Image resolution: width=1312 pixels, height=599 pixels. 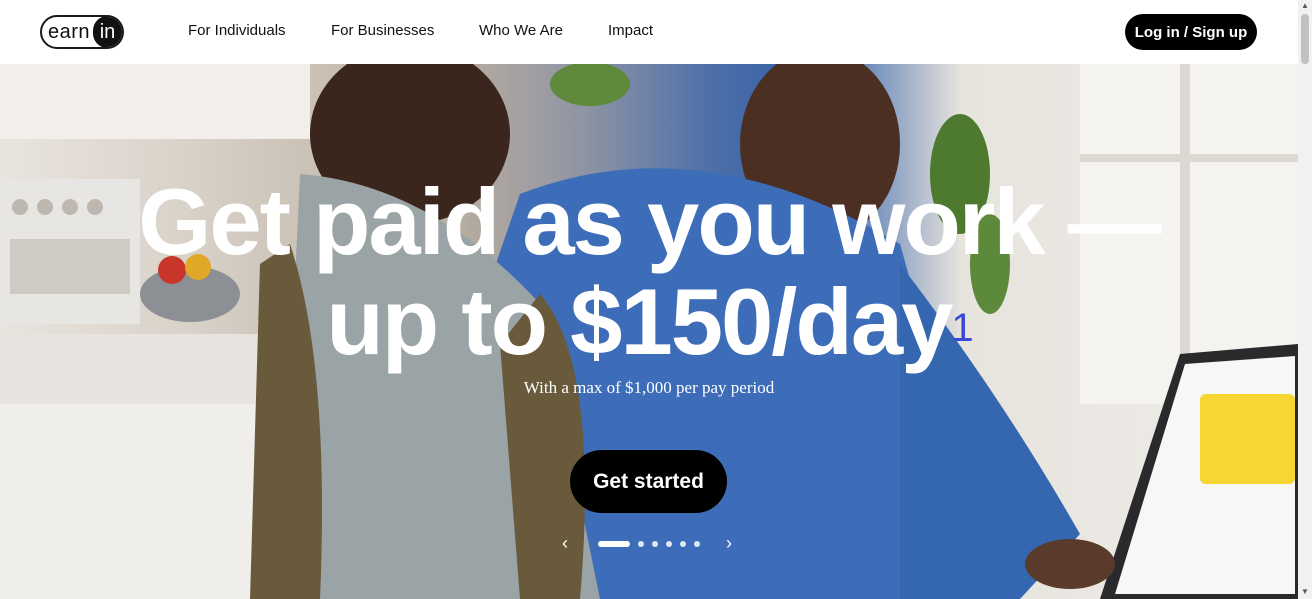 What do you see at coordinates (382, 30) in the screenshot?
I see `nav-link-for-businesses: For Businesses` at bounding box center [382, 30].